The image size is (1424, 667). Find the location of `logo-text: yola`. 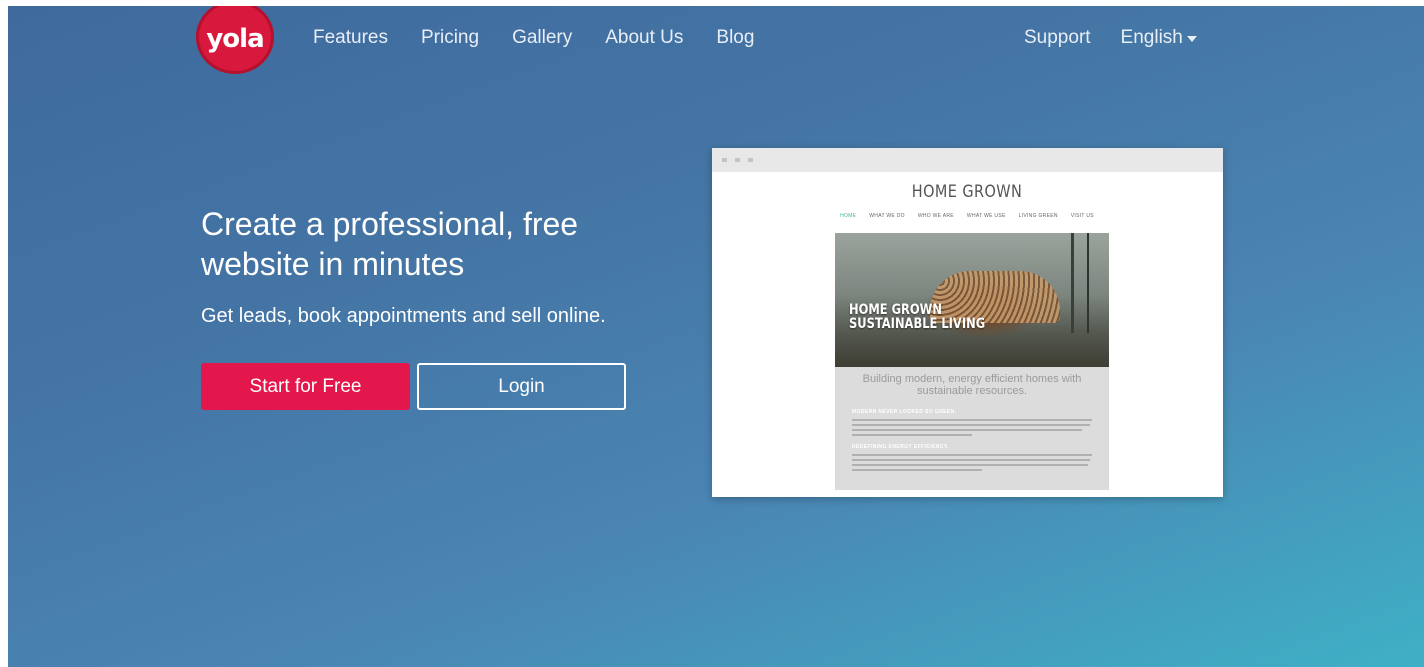

logo-text: yola is located at coordinates (235, 39).